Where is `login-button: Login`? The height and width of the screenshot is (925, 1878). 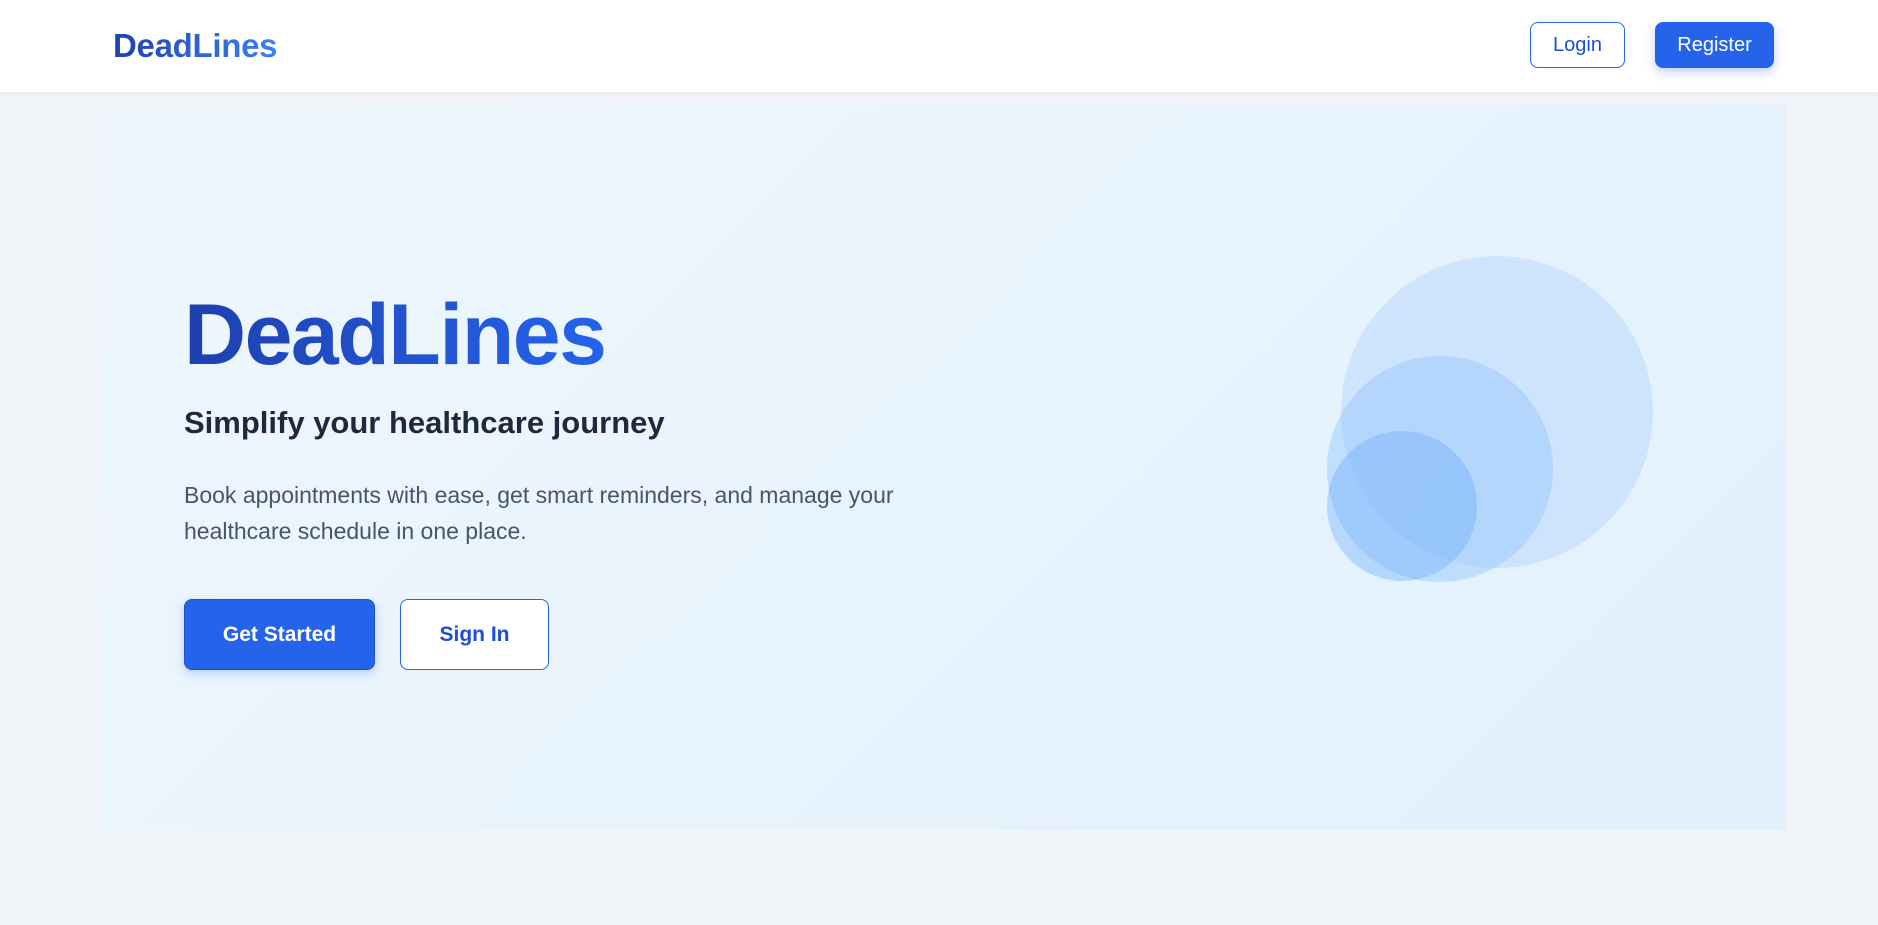
login-button: Login is located at coordinates (1577, 45).